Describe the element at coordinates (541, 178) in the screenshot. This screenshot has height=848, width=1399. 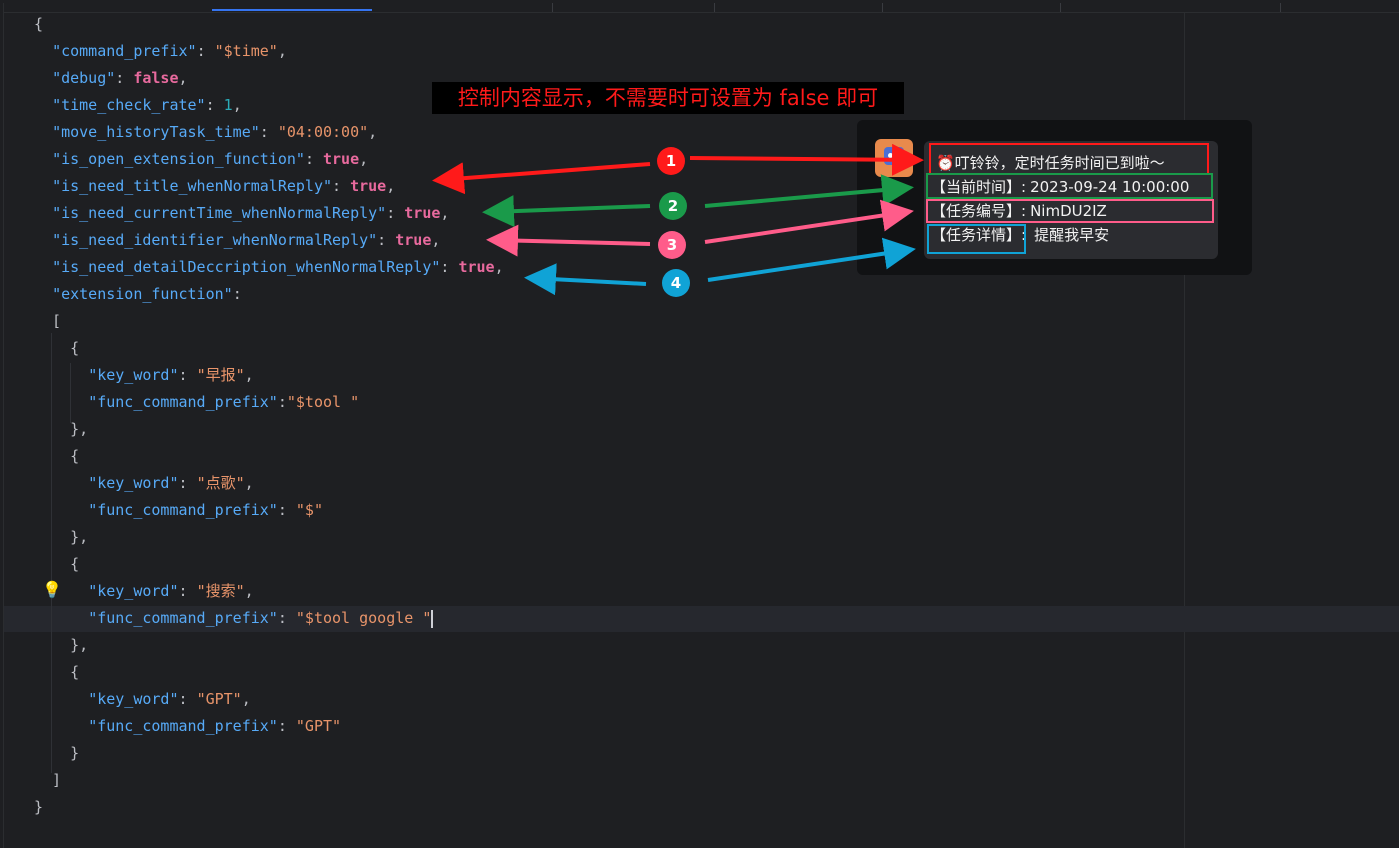
I see `arrow-1-left` at that location.